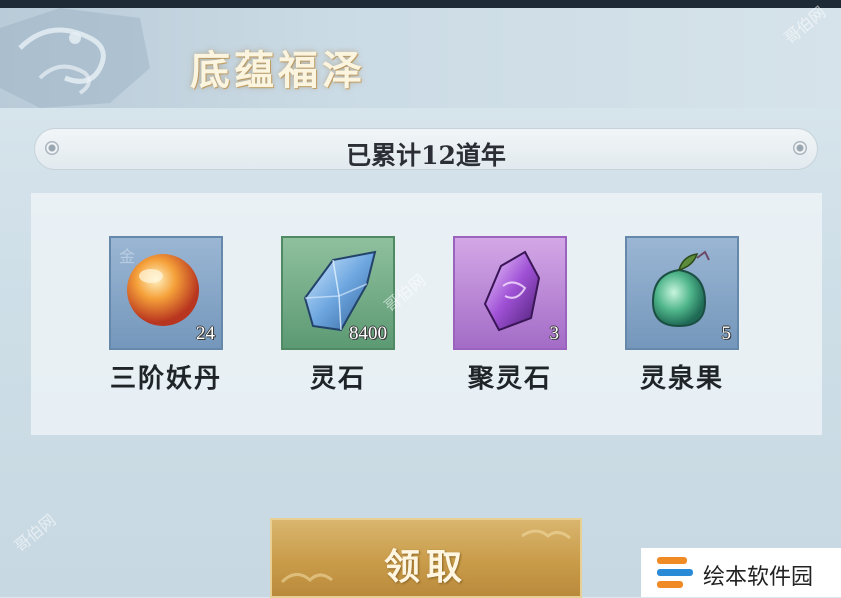 The height and width of the screenshot is (598, 841). I want to click on claim-button: 领取, so click(426, 558).